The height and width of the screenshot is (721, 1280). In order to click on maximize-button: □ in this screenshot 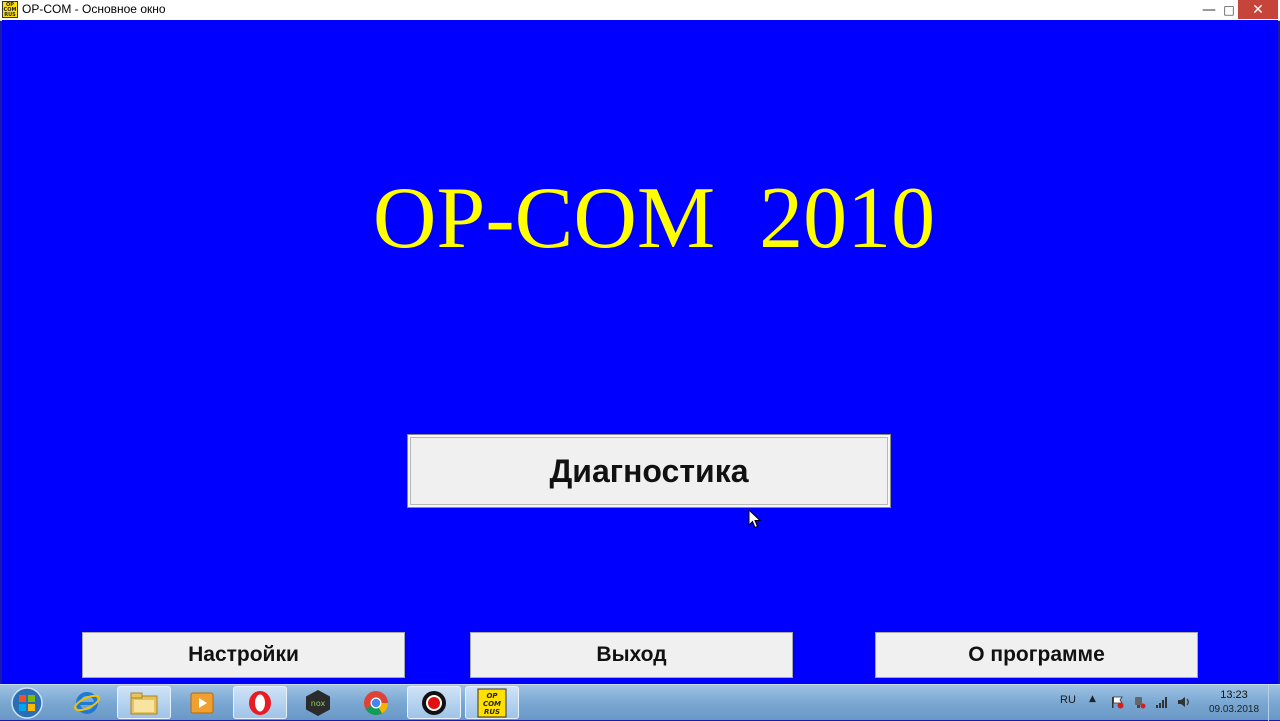, I will do `click(1229, 9)`.